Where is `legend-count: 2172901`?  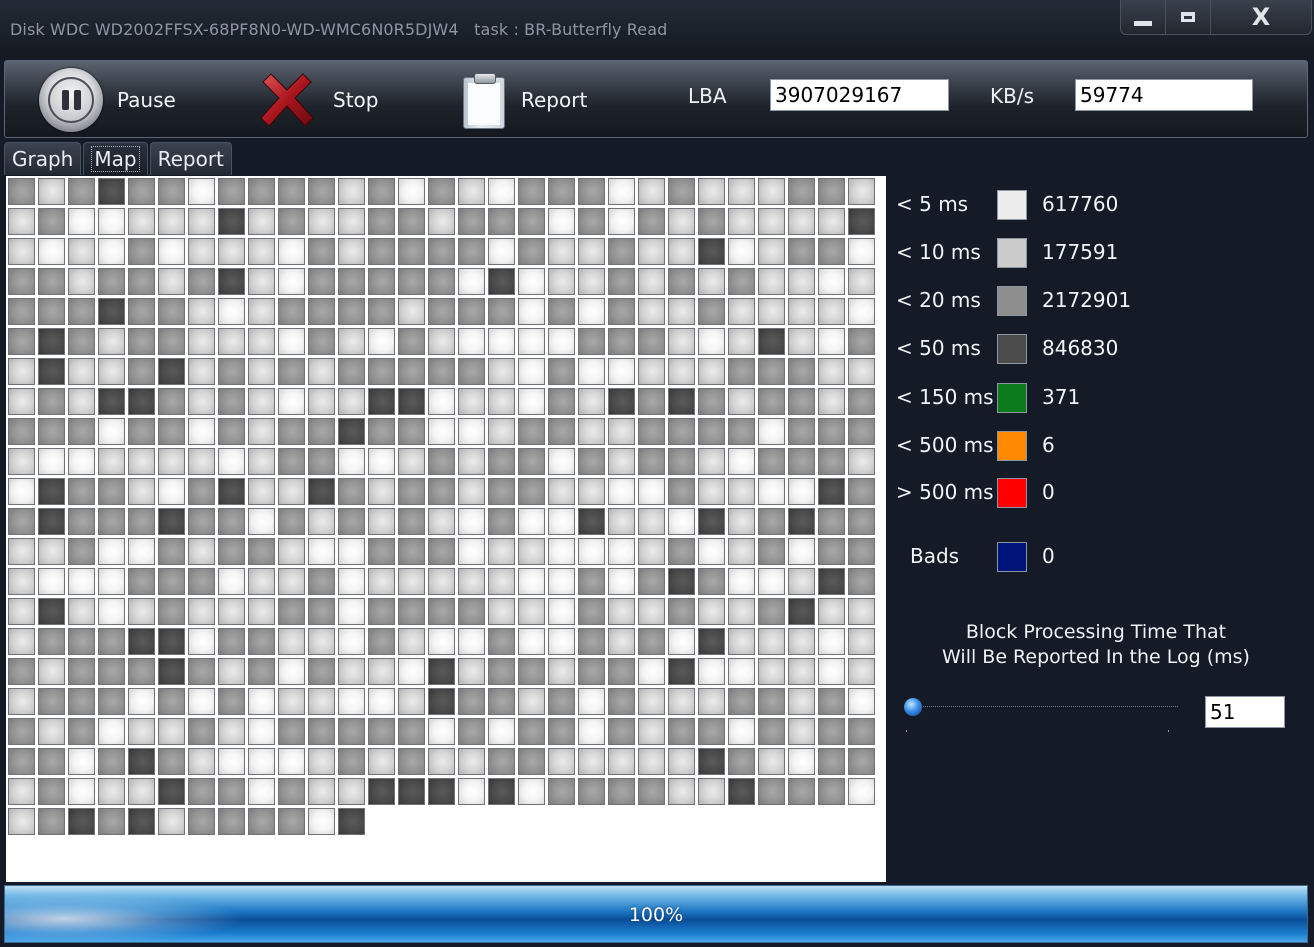 legend-count: 2172901 is located at coordinates (1087, 300).